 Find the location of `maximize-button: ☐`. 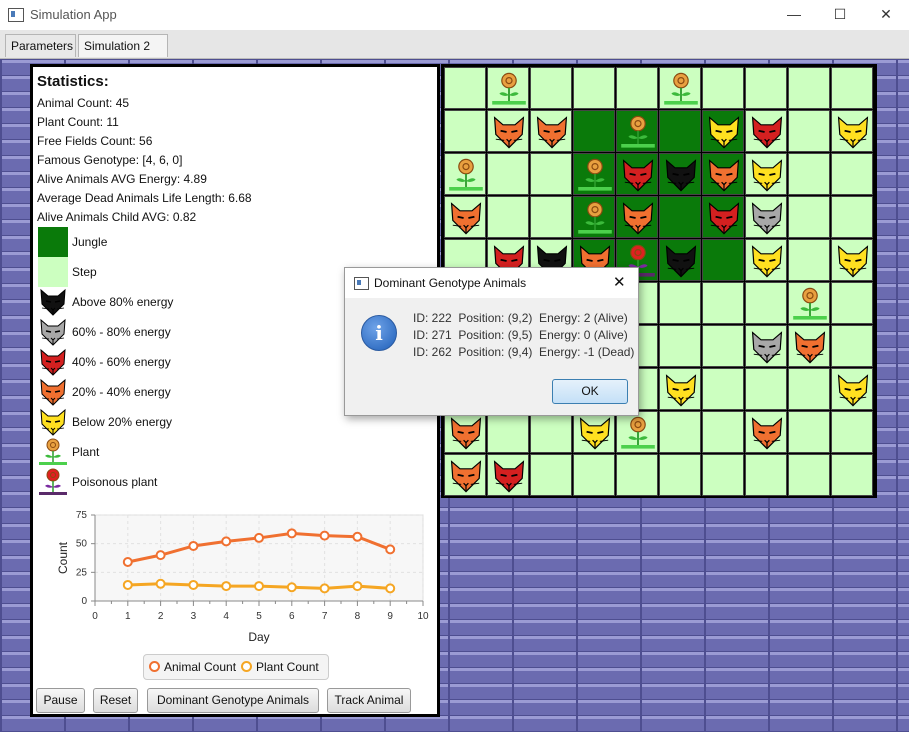

maximize-button: ☐ is located at coordinates (840, 15).